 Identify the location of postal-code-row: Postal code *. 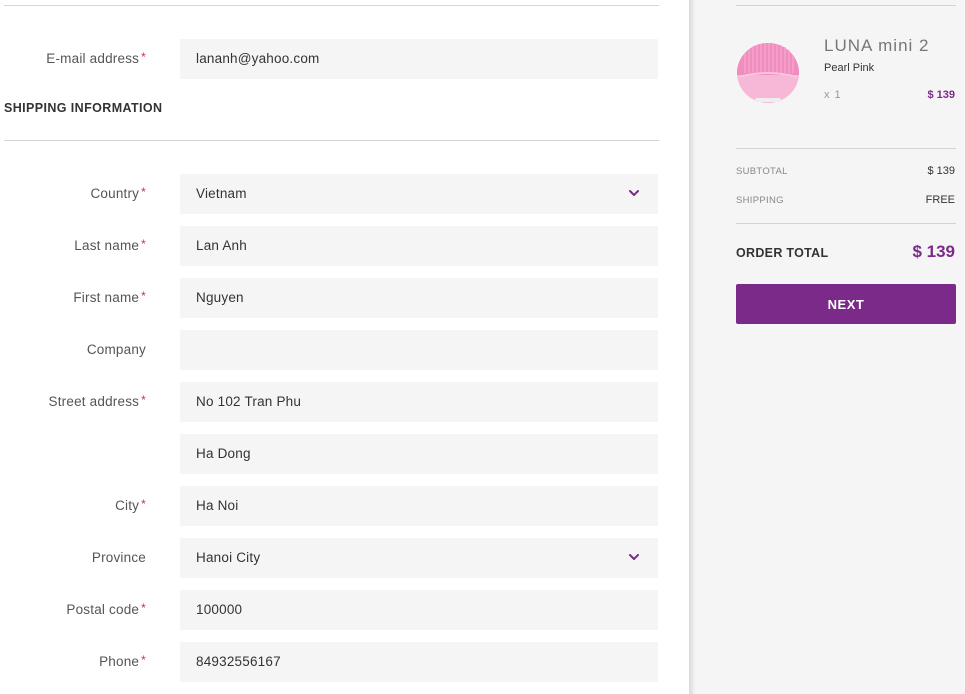
(330, 610).